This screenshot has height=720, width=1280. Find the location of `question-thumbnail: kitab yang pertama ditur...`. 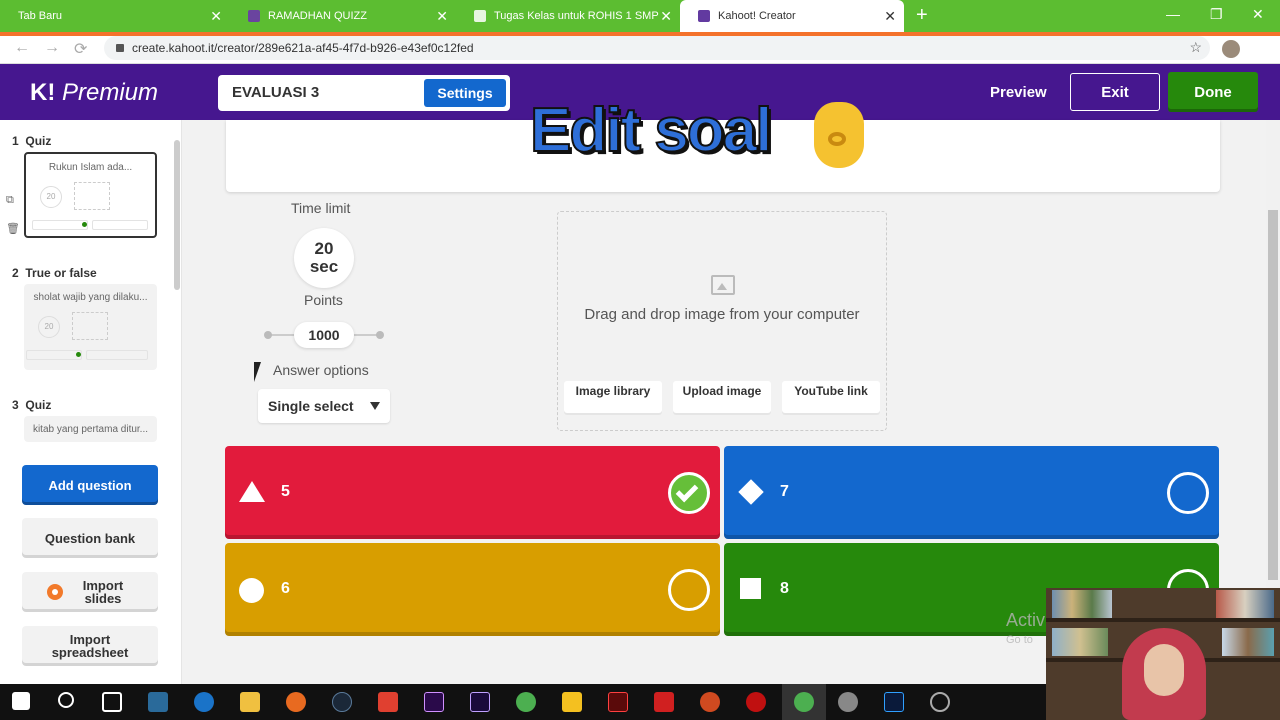

question-thumbnail: kitab yang pertama ditur... is located at coordinates (90, 429).